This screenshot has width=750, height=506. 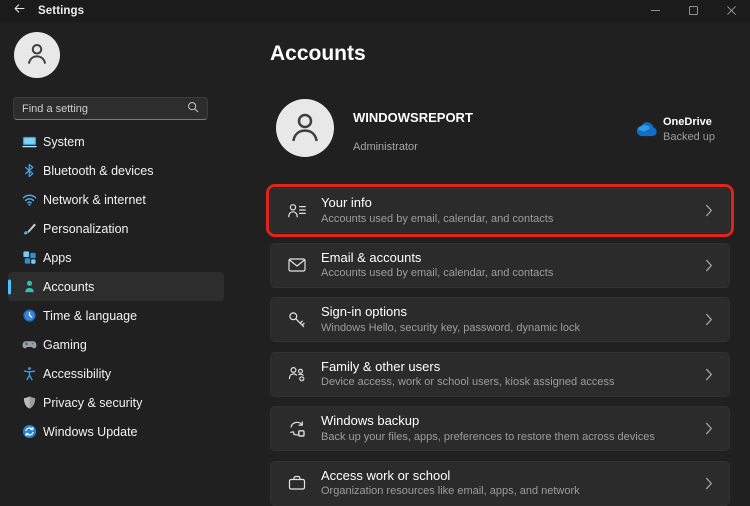 I want to click on minimize-button, so click(x=655, y=11).